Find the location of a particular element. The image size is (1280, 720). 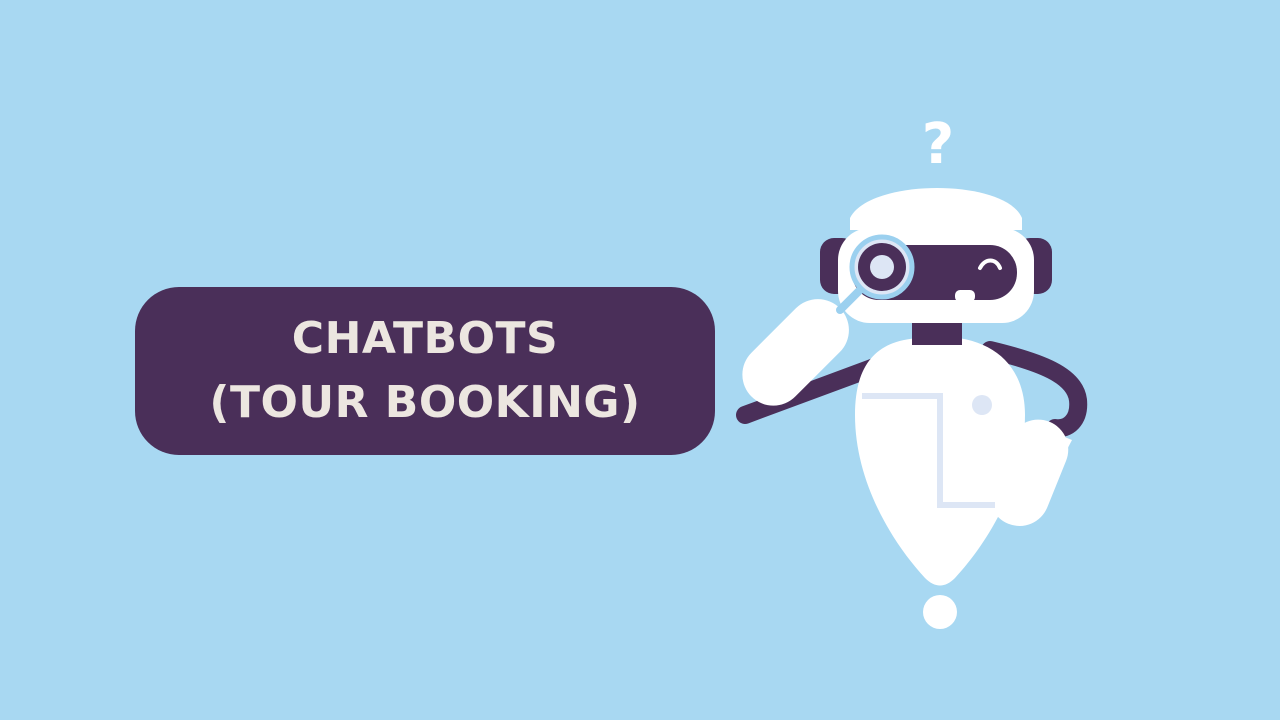

robot-base-dot is located at coordinates (940, 612).